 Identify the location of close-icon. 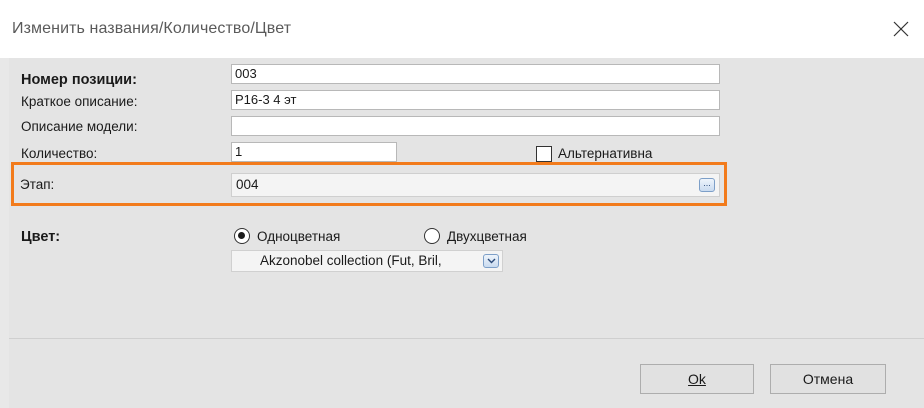
(901, 29).